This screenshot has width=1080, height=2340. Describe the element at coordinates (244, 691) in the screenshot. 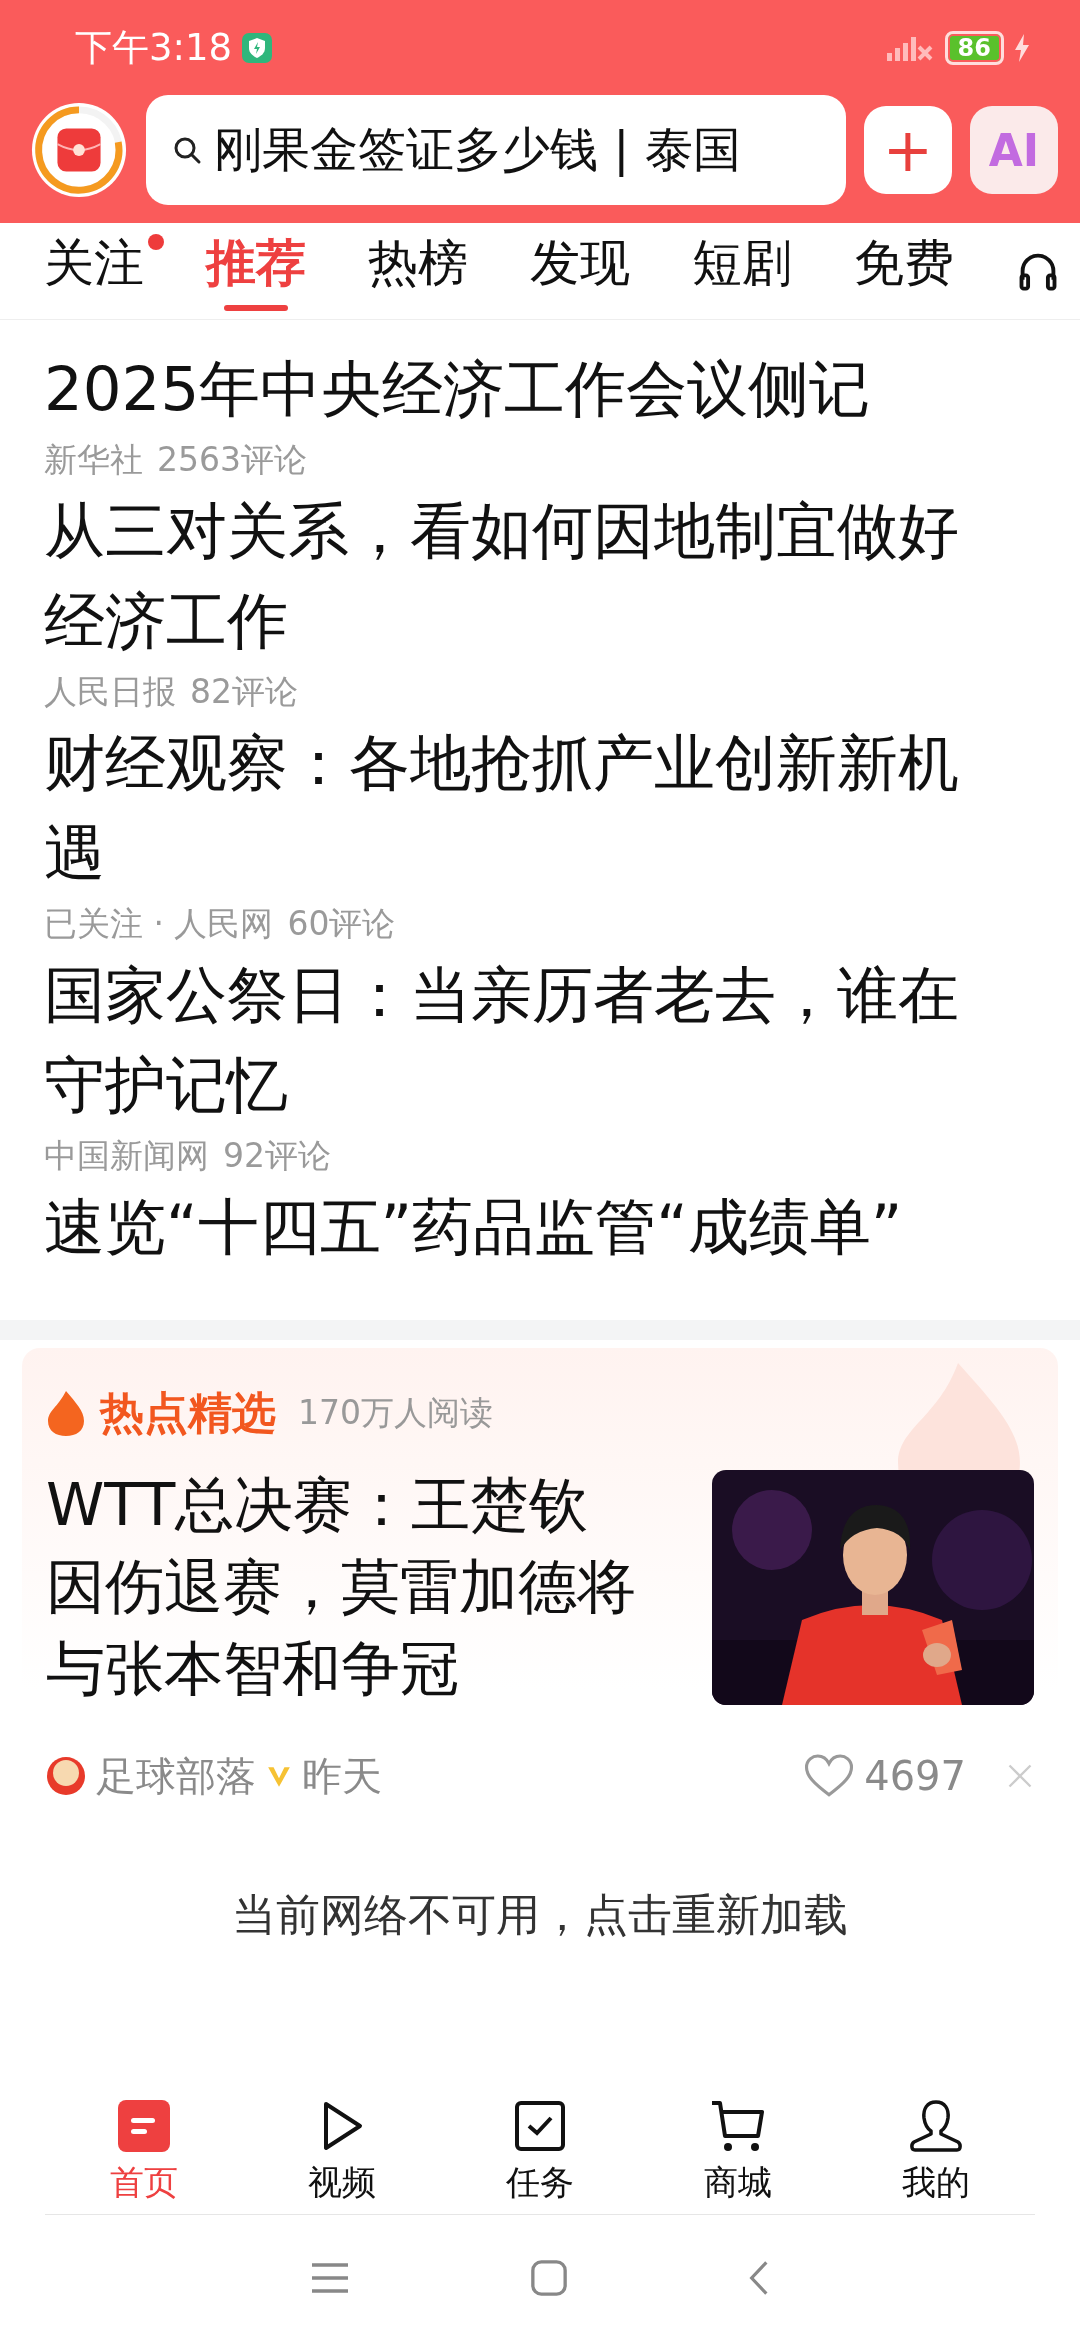

I see `news-meta: 82评论` at that location.